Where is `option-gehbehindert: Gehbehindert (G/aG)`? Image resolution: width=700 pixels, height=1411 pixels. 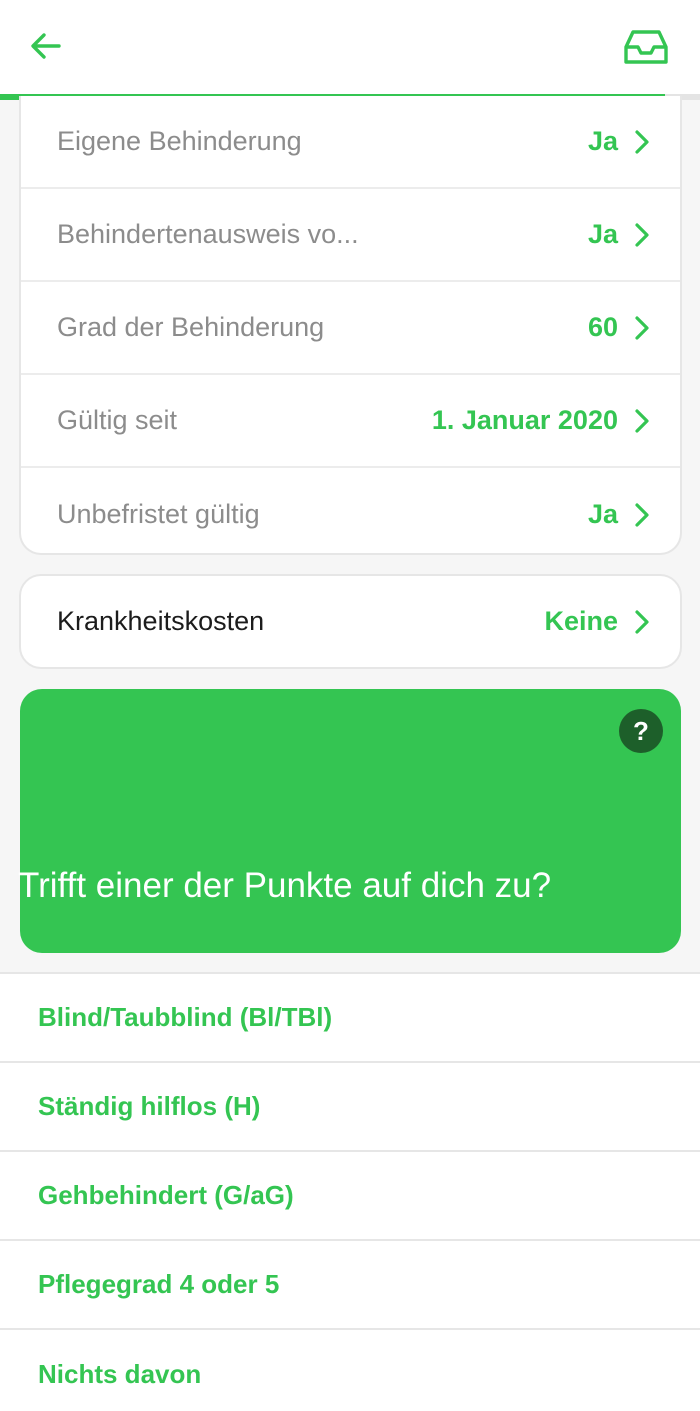 option-gehbehindert: Gehbehindert (G/aG) is located at coordinates (350, 1196).